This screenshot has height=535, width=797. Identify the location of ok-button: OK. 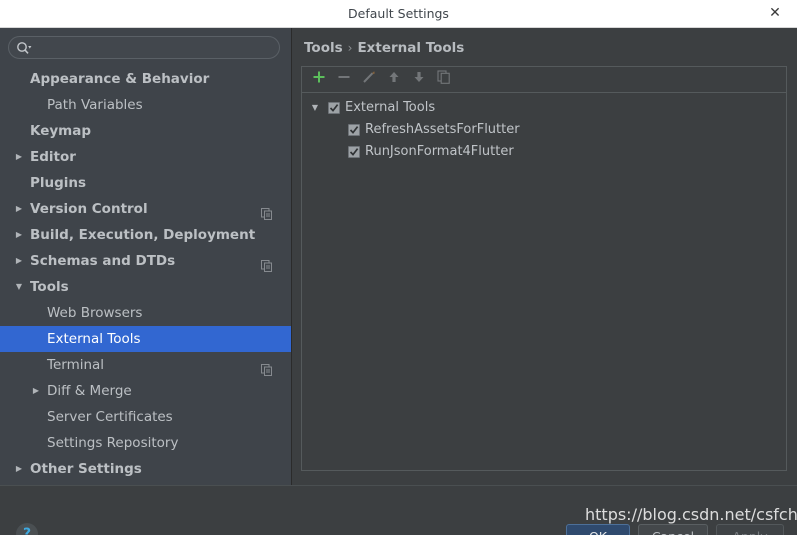
(598, 529).